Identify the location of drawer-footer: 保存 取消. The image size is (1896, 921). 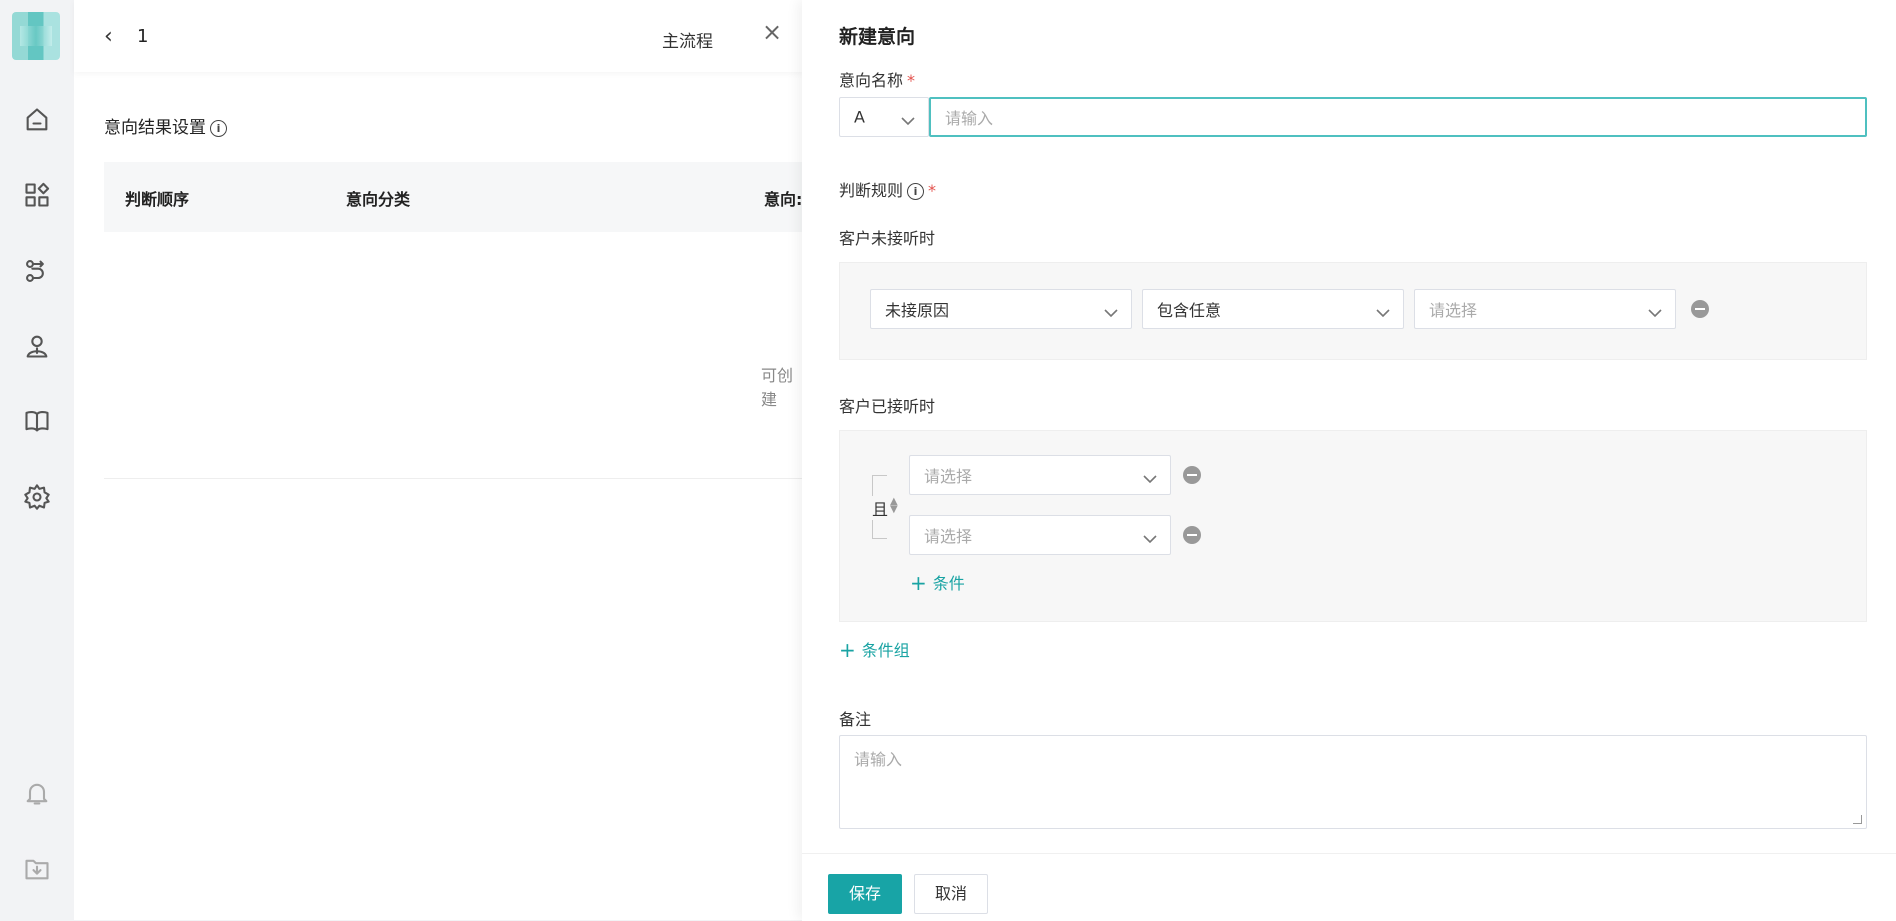
(1349, 887).